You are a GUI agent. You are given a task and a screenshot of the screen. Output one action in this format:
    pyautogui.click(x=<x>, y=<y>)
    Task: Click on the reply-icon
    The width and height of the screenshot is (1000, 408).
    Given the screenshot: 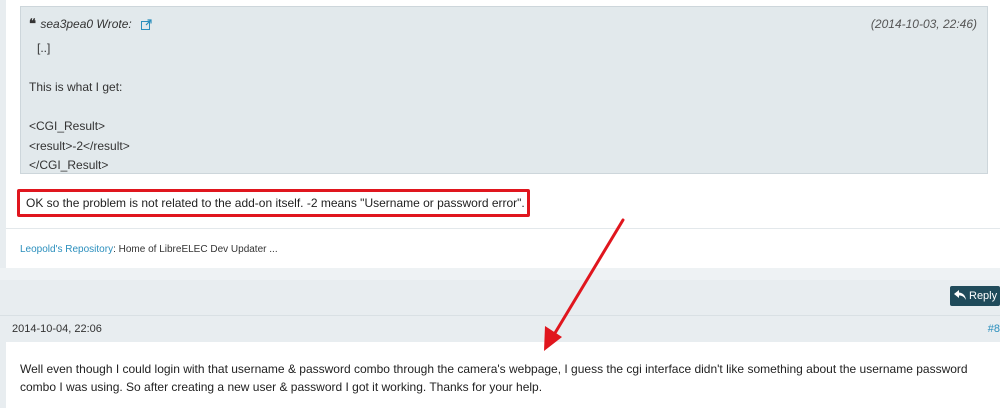 What is the action you would take?
    pyautogui.click(x=960, y=293)
    